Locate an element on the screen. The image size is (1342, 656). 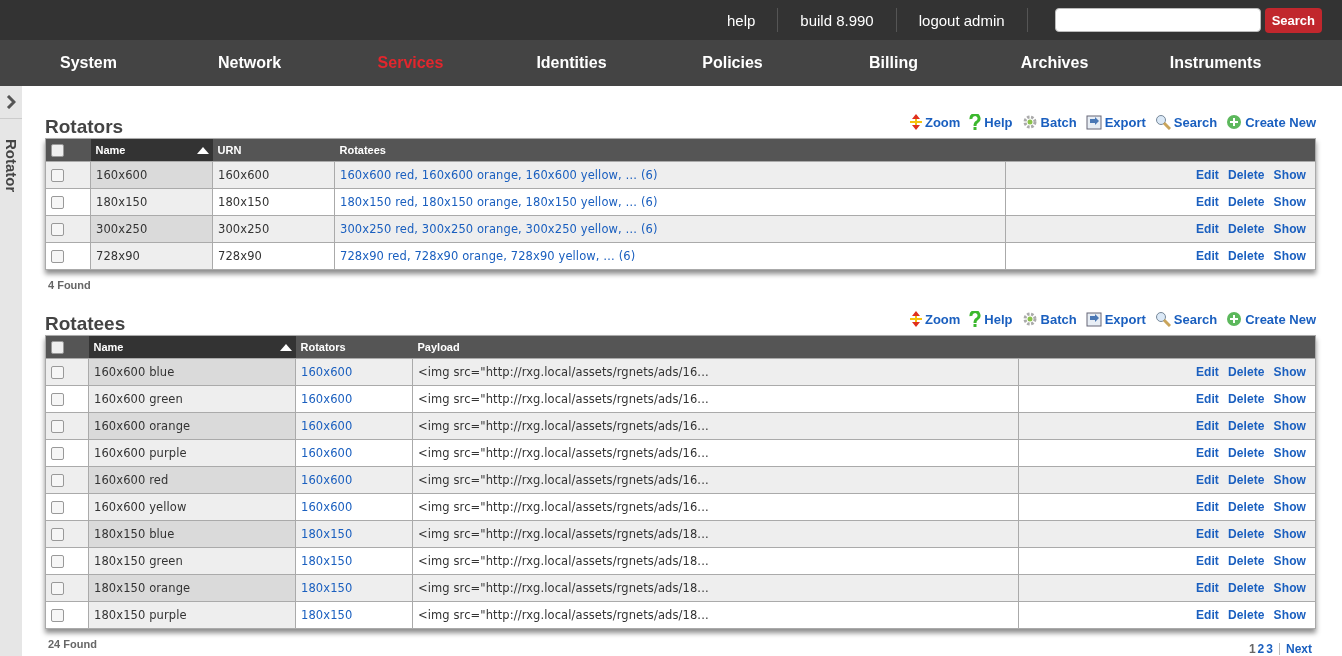
nav-tab: Archives is located at coordinates (1054, 63).